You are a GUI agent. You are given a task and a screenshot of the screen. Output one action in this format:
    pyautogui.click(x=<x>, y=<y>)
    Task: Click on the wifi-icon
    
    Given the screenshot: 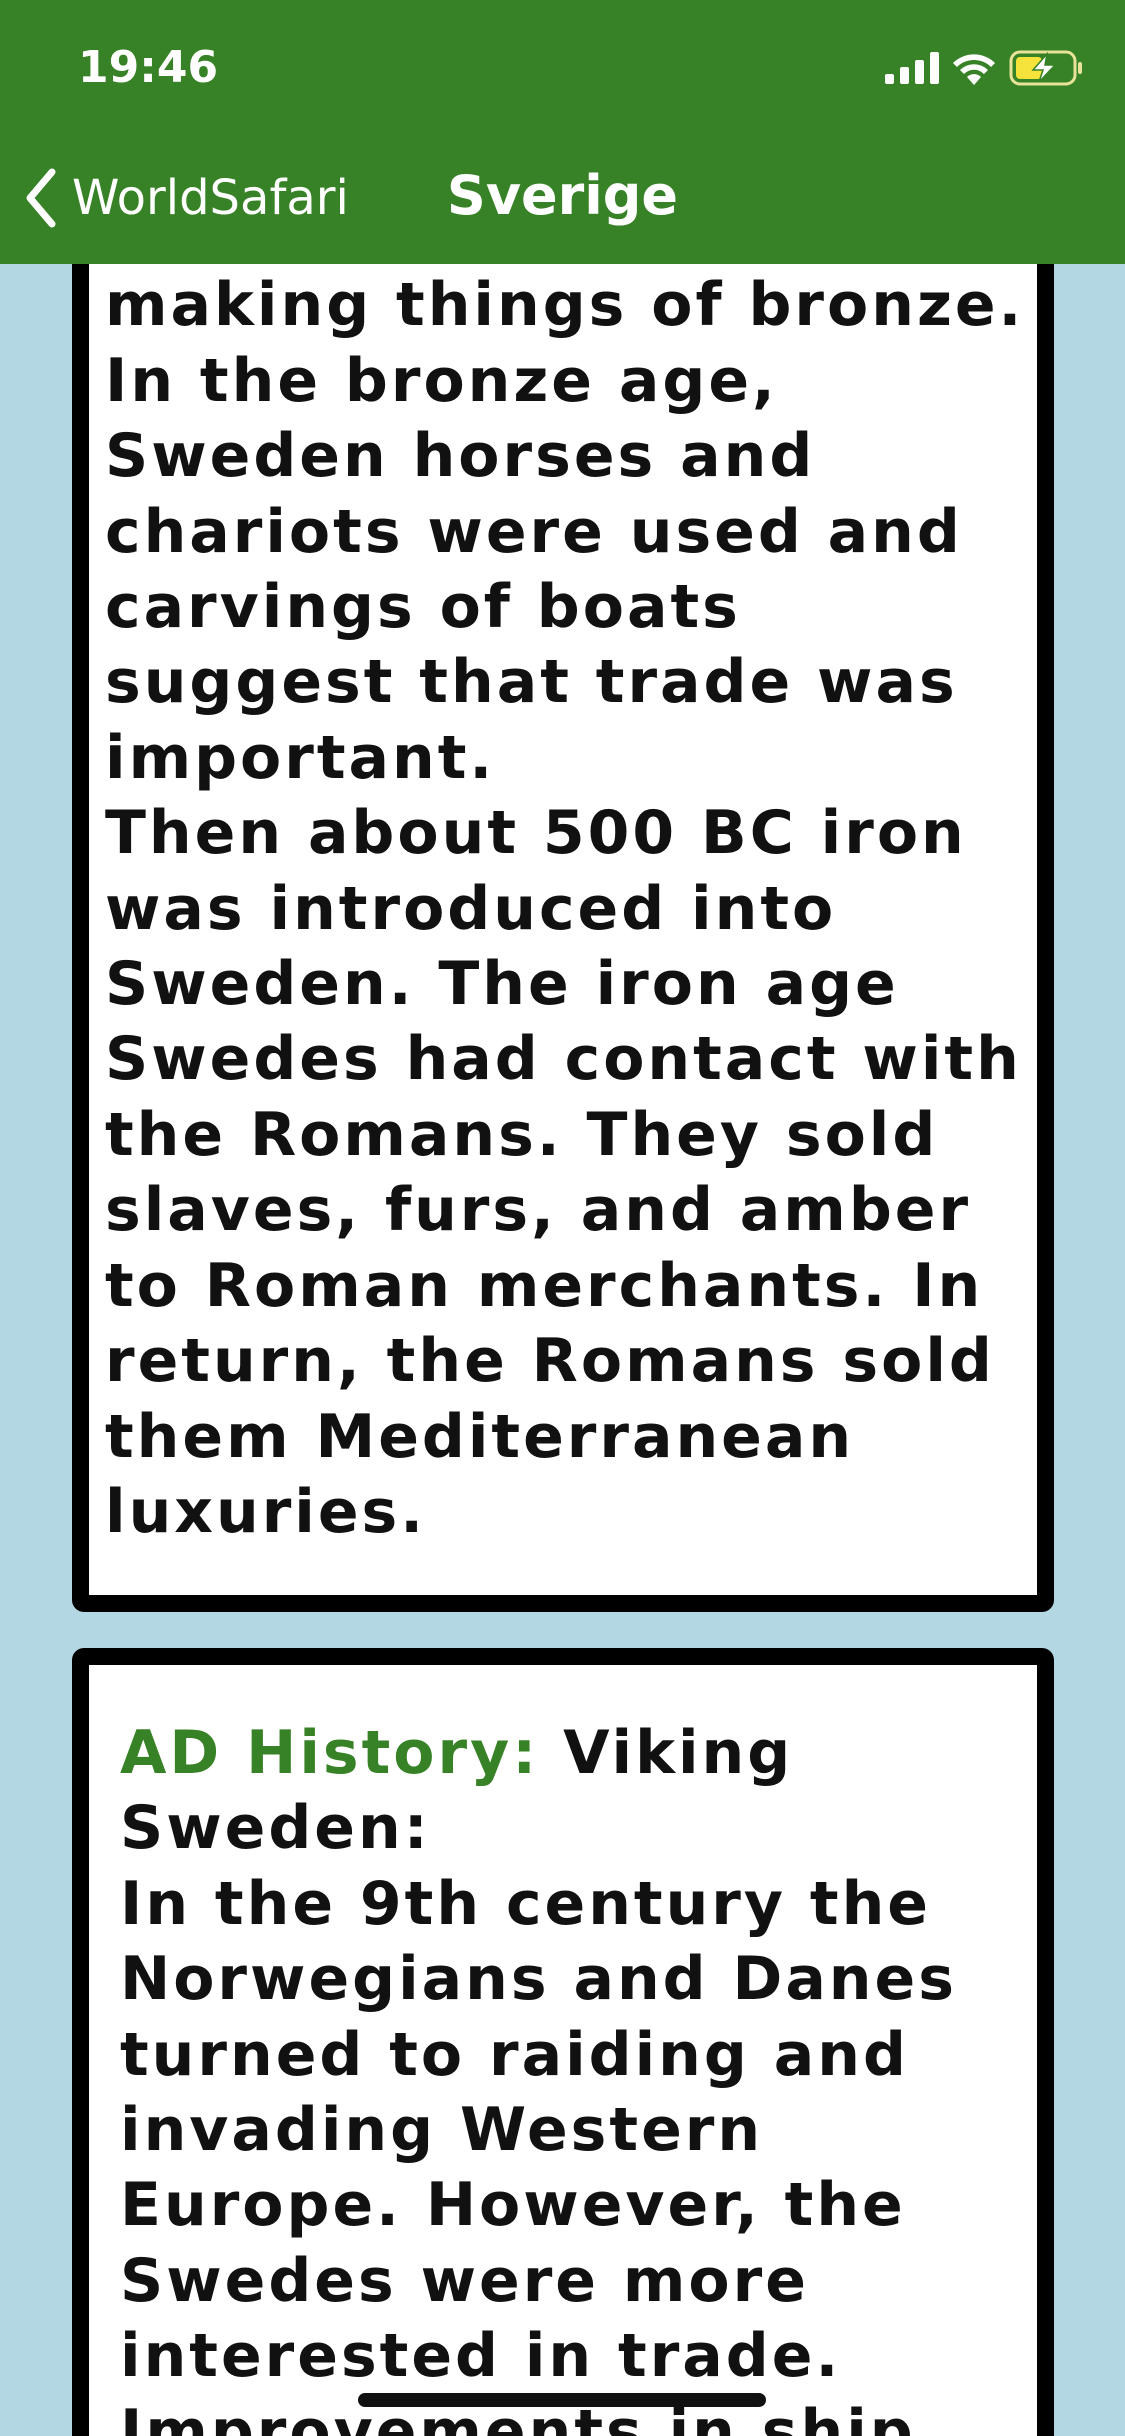 What is the action you would take?
    pyautogui.click(x=974, y=69)
    